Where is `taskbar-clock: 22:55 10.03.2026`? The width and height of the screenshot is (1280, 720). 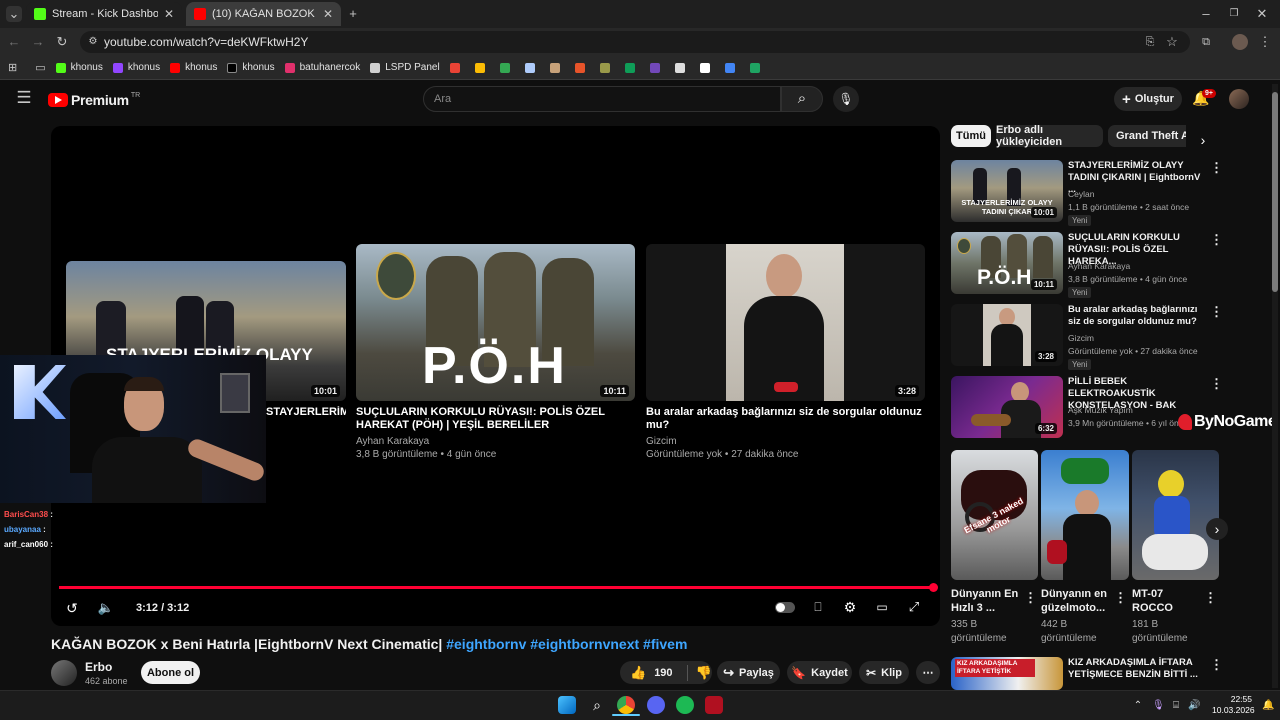 taskbar-clock: 22:55 10.03.2026 is located at coordinates (1233, 705).